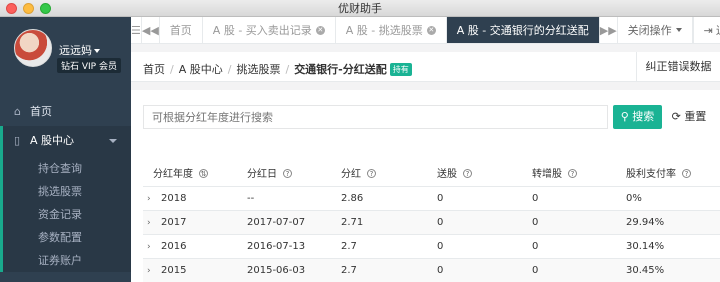  Describe the element at coordinates (695, 116) in the screenshot. I see `reset-button-label: 重置` at that location.